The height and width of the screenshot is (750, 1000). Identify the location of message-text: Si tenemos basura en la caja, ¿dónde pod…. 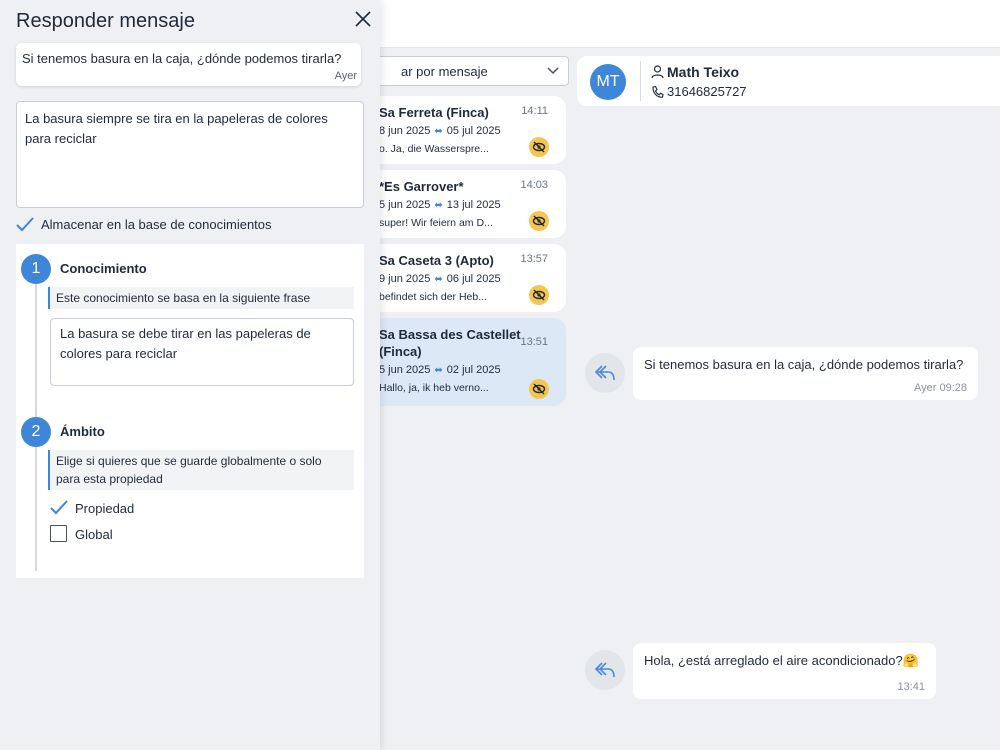
(804, 364).